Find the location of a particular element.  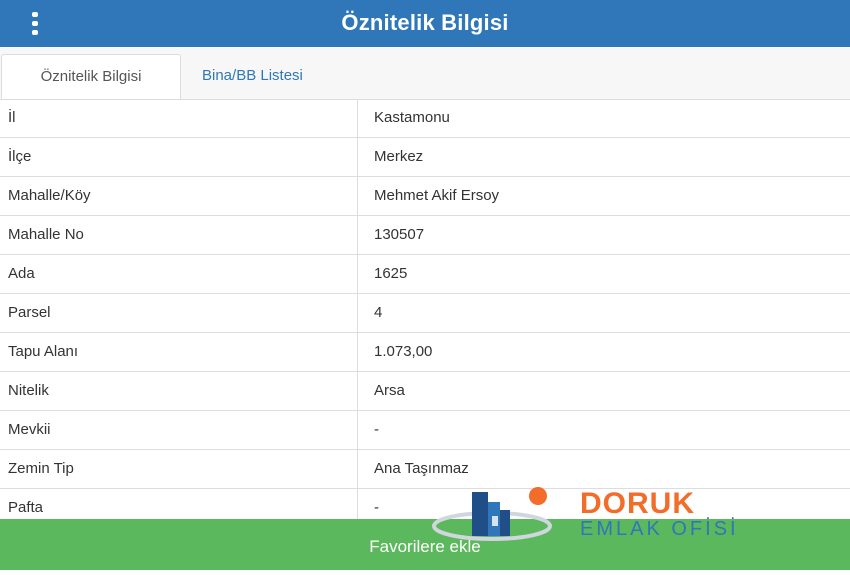

attribute-label: İl is located at coordinates (179, 118).